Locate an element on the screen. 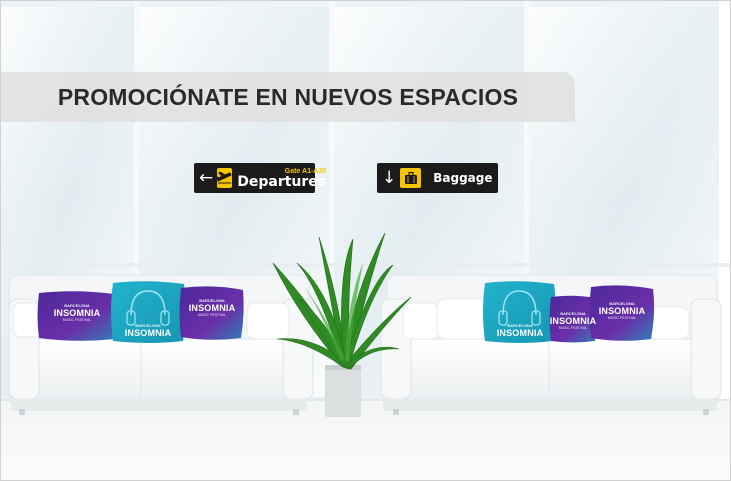 This screenshot has height=481, width=731. departures-sign: ← Gate A1-A30 Departures is located at coordinates (260, 178).